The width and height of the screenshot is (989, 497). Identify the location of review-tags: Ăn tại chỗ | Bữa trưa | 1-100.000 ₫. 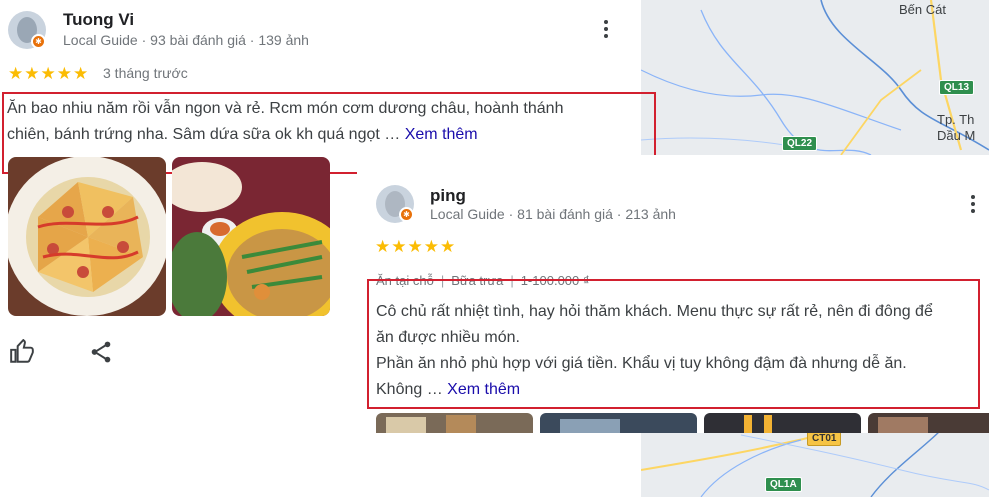
(483, 280).